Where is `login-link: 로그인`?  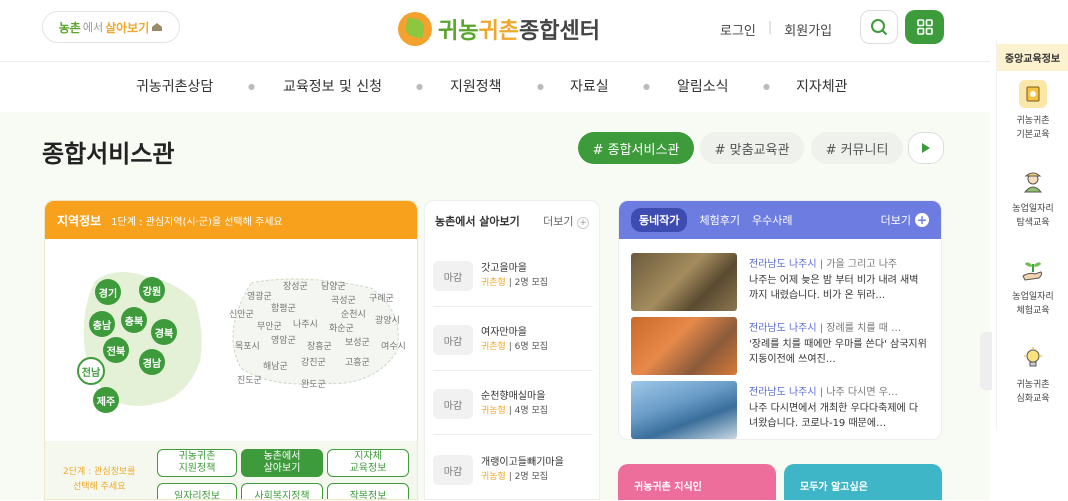 login-link: 로그인 is located at coordinates (738, 29).